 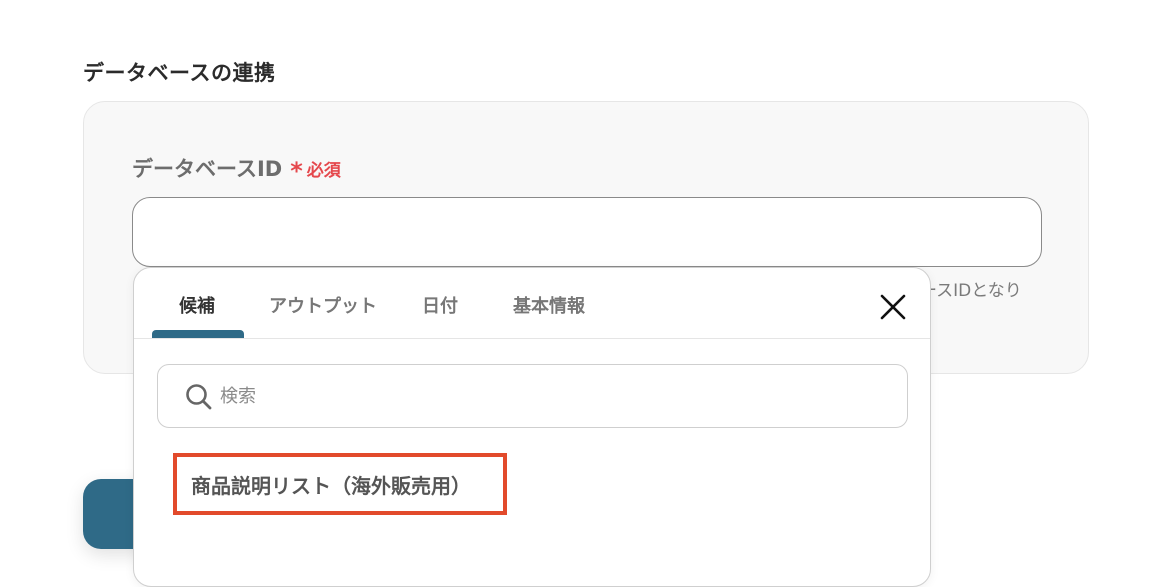 What do you see at coordinates (179, 73) in the screenshot?
I see `section-title: データベースの連携` at bounding box center [179, 73].